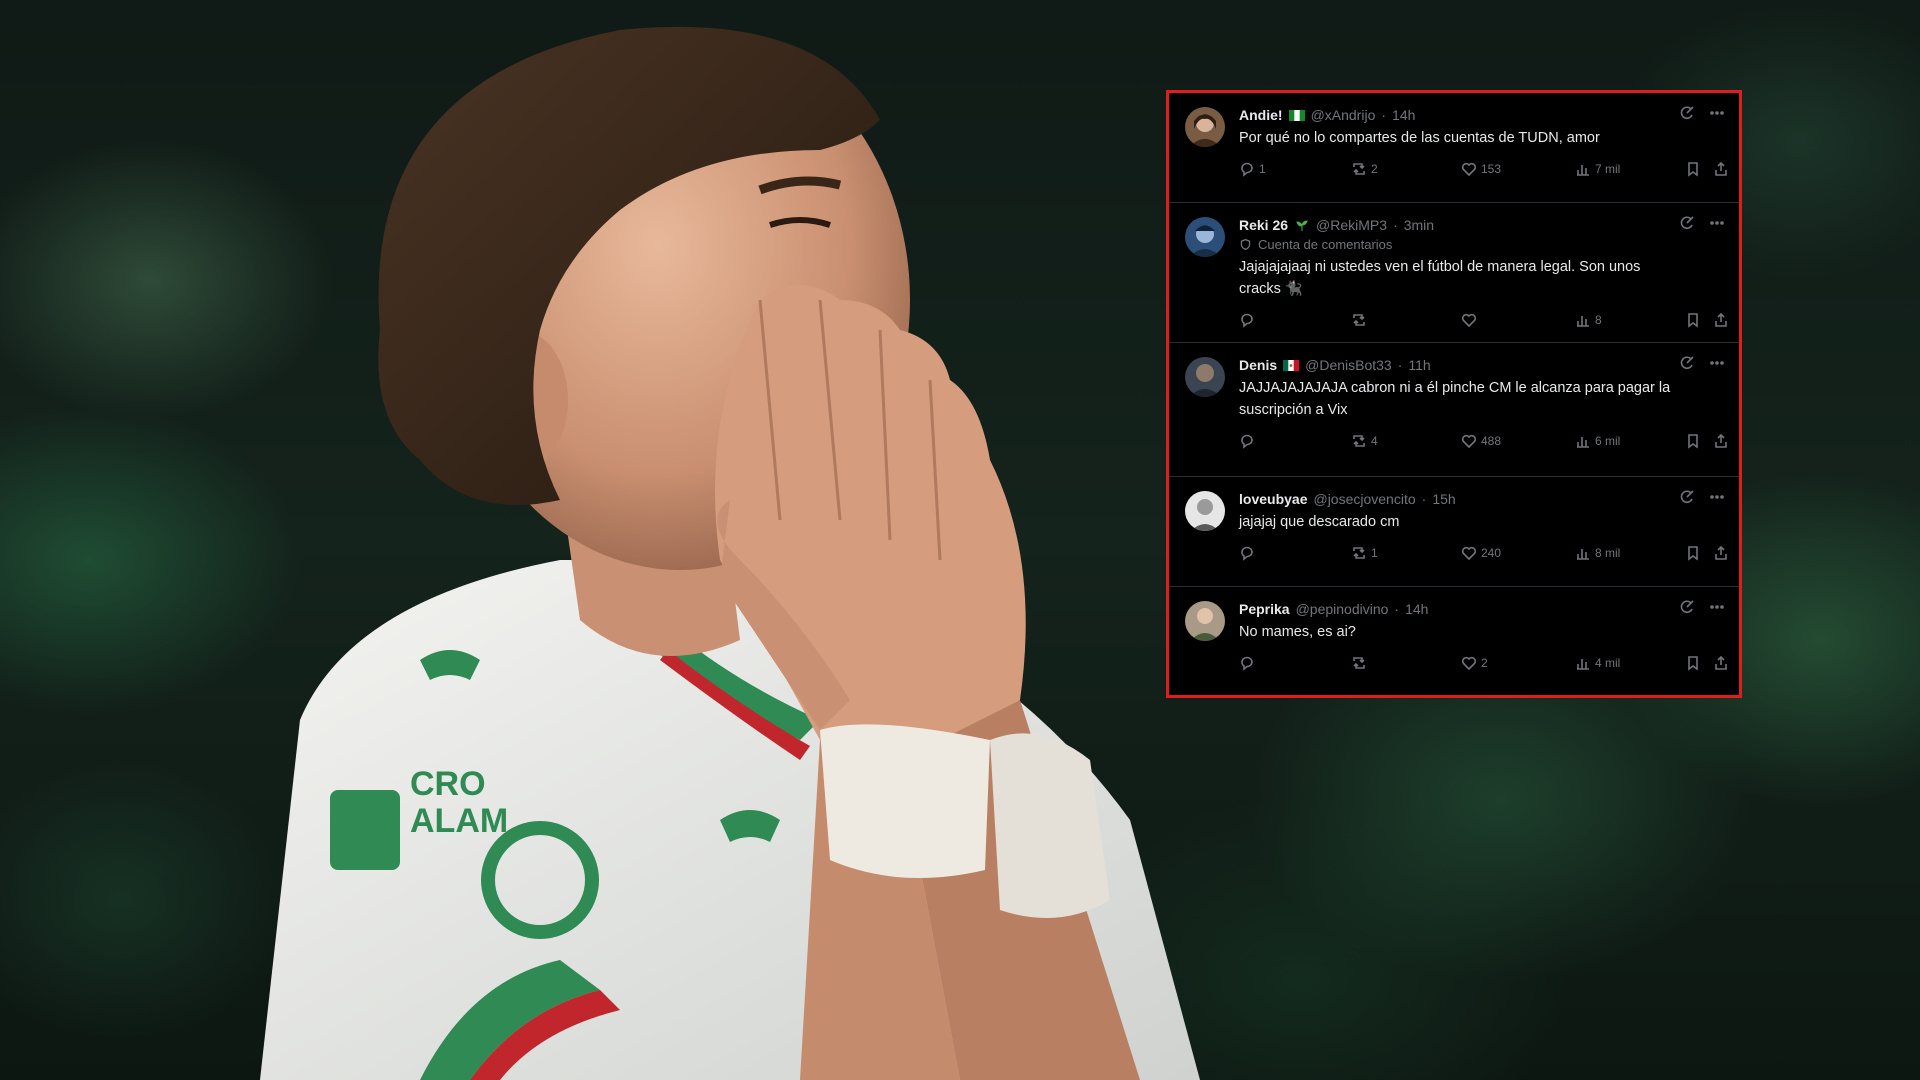  What do you see at coordinates (1597, 663) in the screenshot?
I see `views-button: 4 mil` at bounding box center [1597, 663].